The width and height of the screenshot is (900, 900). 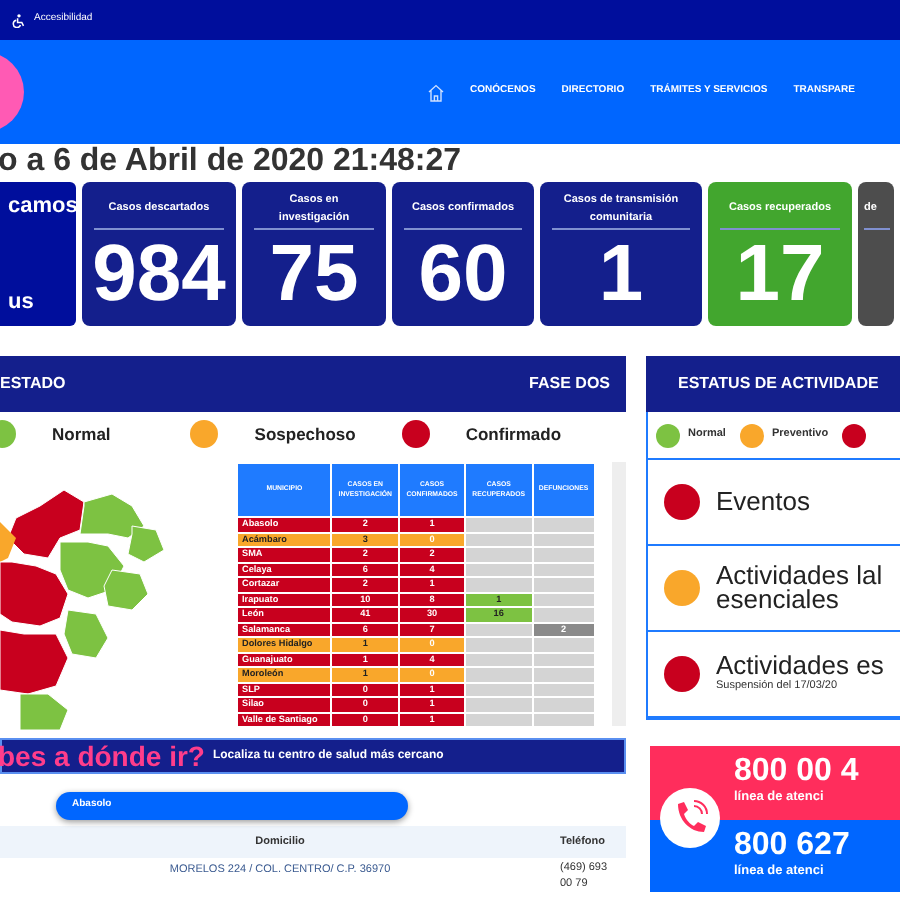 I want to click on panel-title: ESTADO, so click(x=33, y=384).